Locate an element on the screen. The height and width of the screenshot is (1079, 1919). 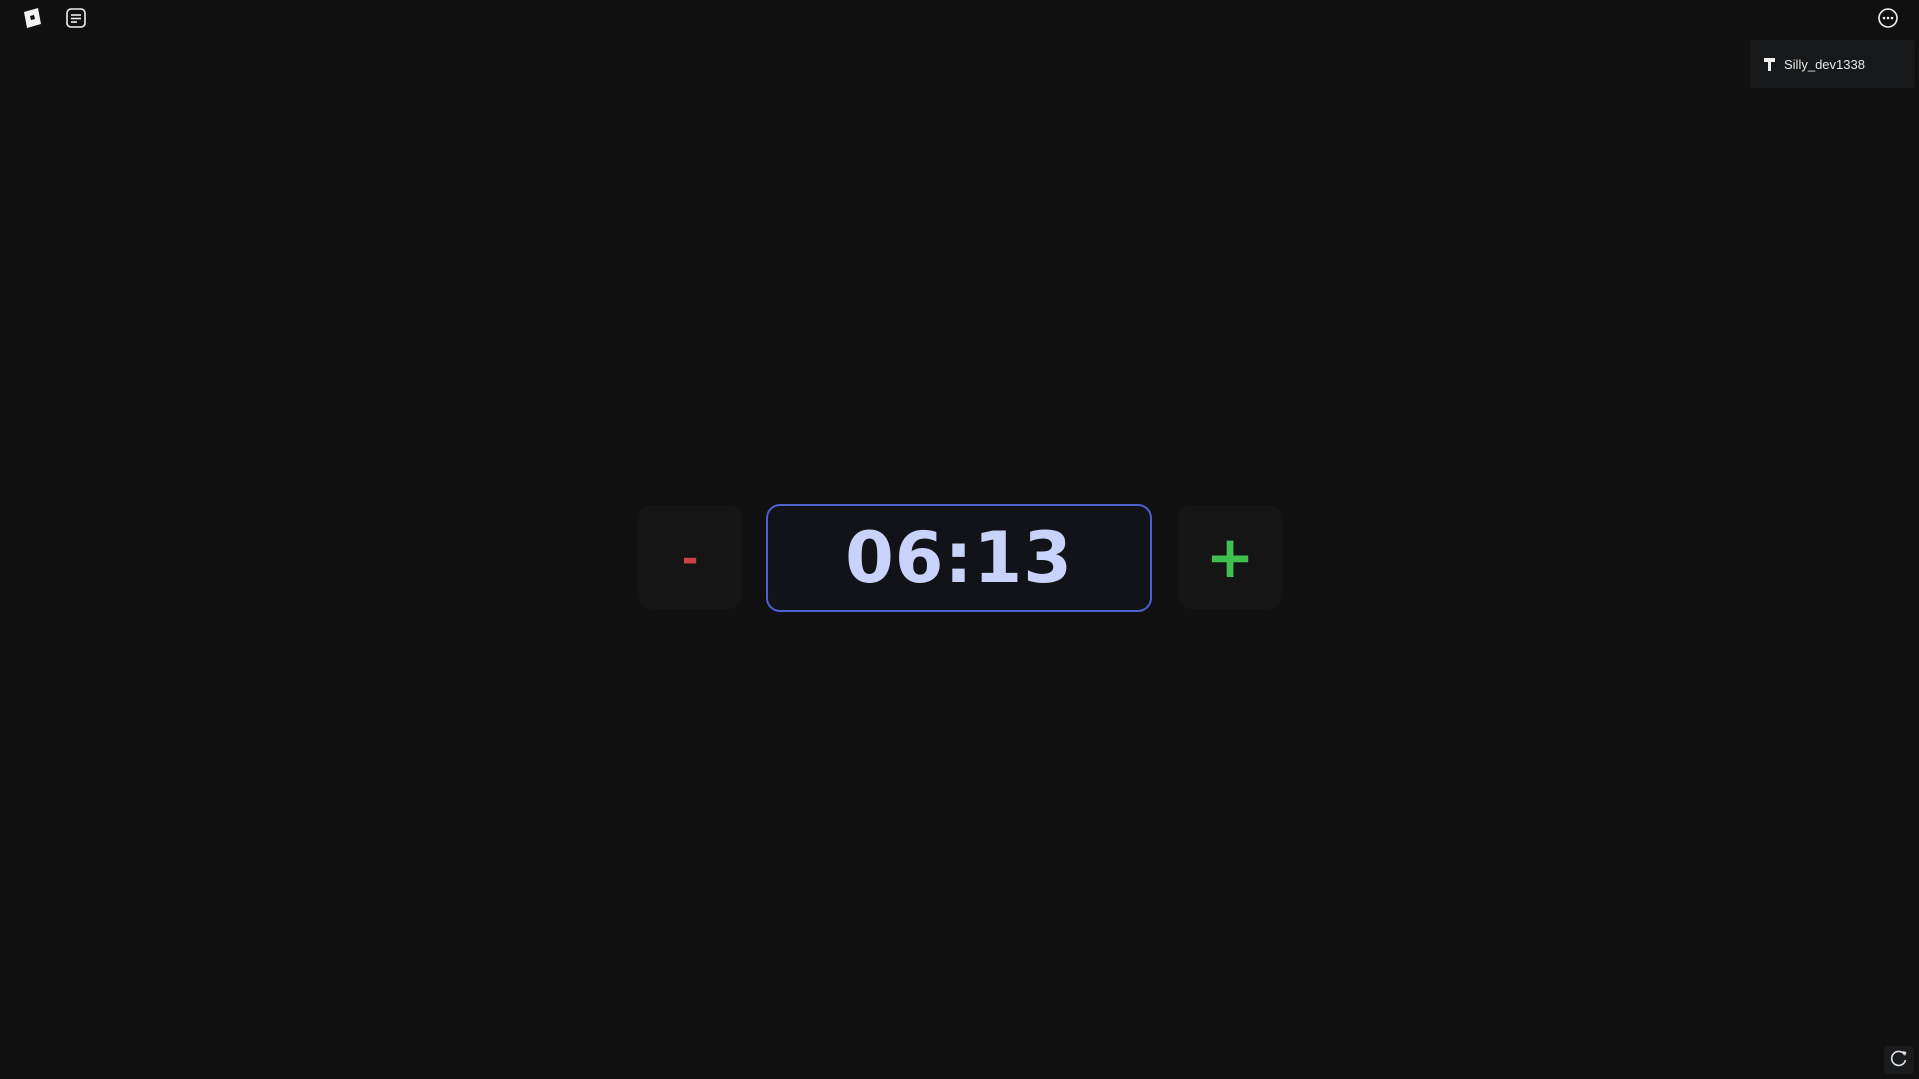
plus-label: + is located at coordinates (1230, 557).